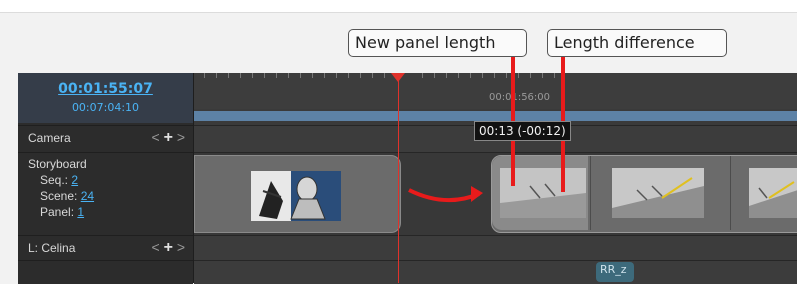  What do you see at coordinates (615, 272) in the screenshot?
I see `clip-badge: RR_z` at bounding box center [615, 272].